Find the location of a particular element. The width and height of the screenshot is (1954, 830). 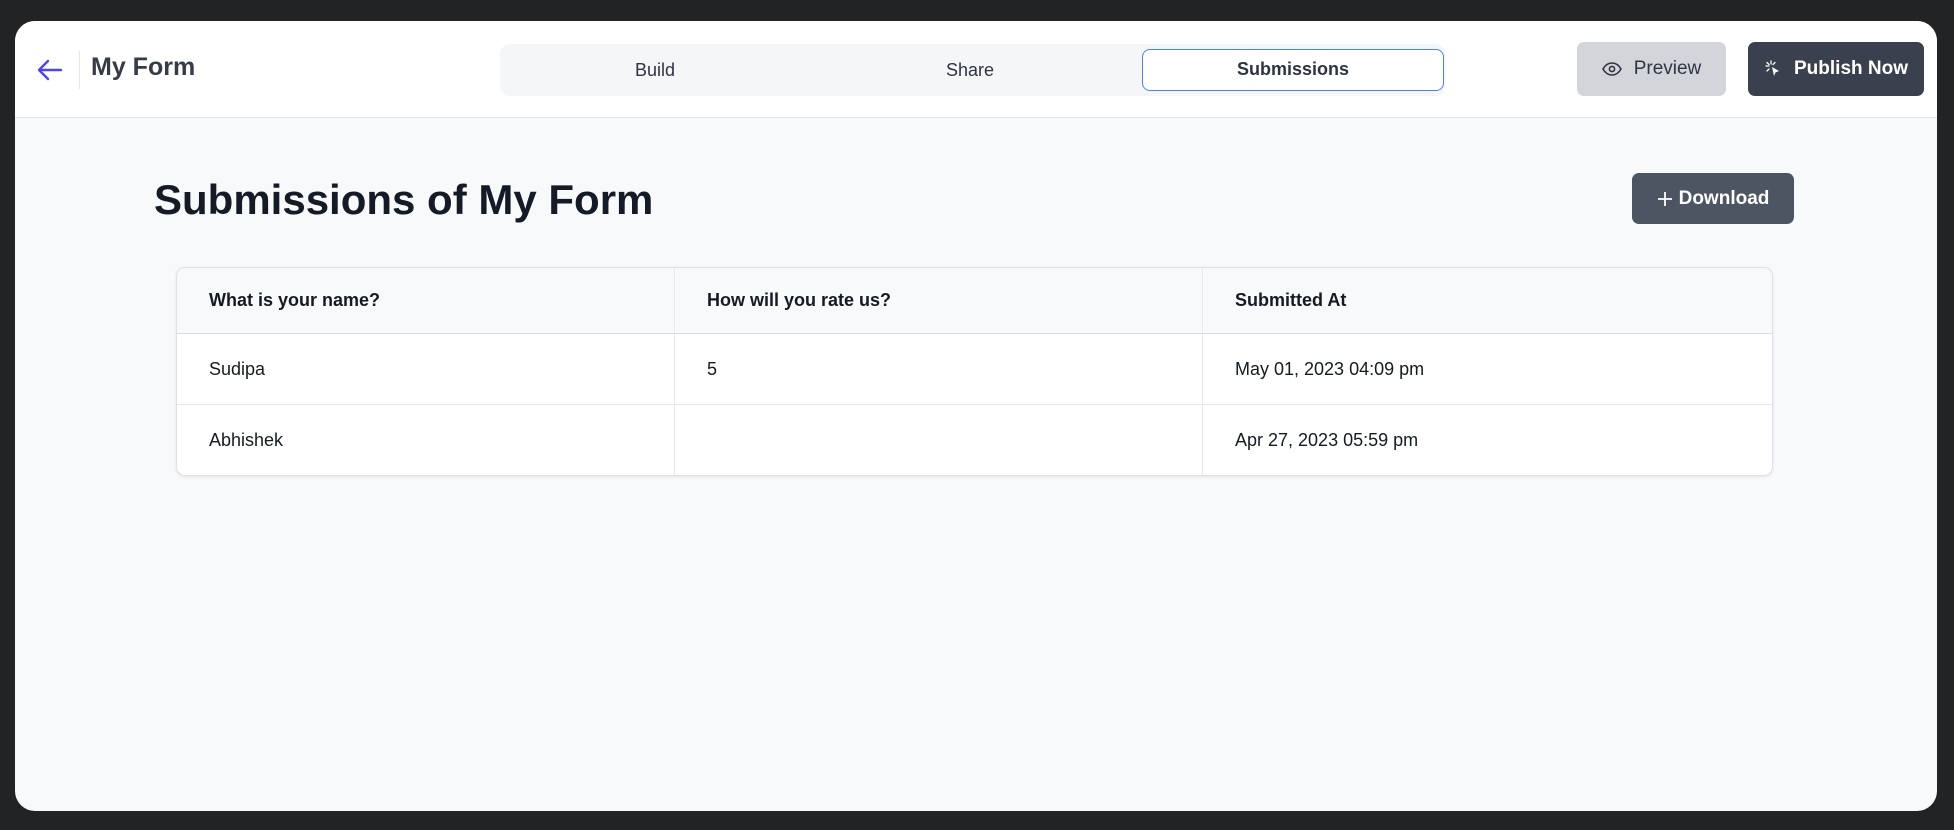

tab-bar: Build Share Submissions is located at coordinates (972, 70).